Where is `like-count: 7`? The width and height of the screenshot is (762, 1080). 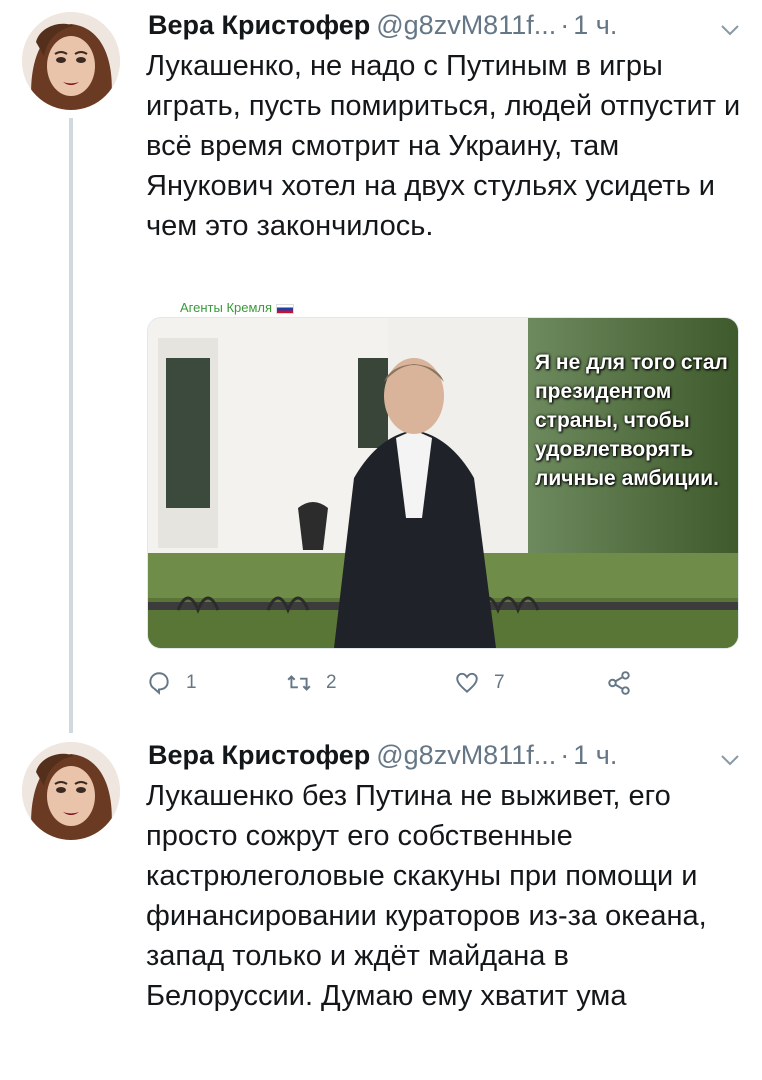
like-count: 7 is located at coordinates (499, 682).